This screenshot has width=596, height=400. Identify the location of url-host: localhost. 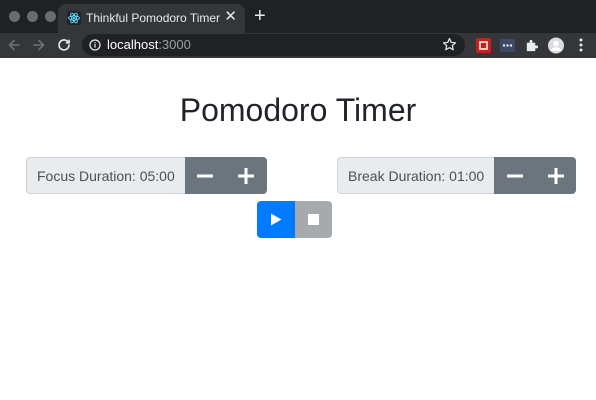
(133, 44).